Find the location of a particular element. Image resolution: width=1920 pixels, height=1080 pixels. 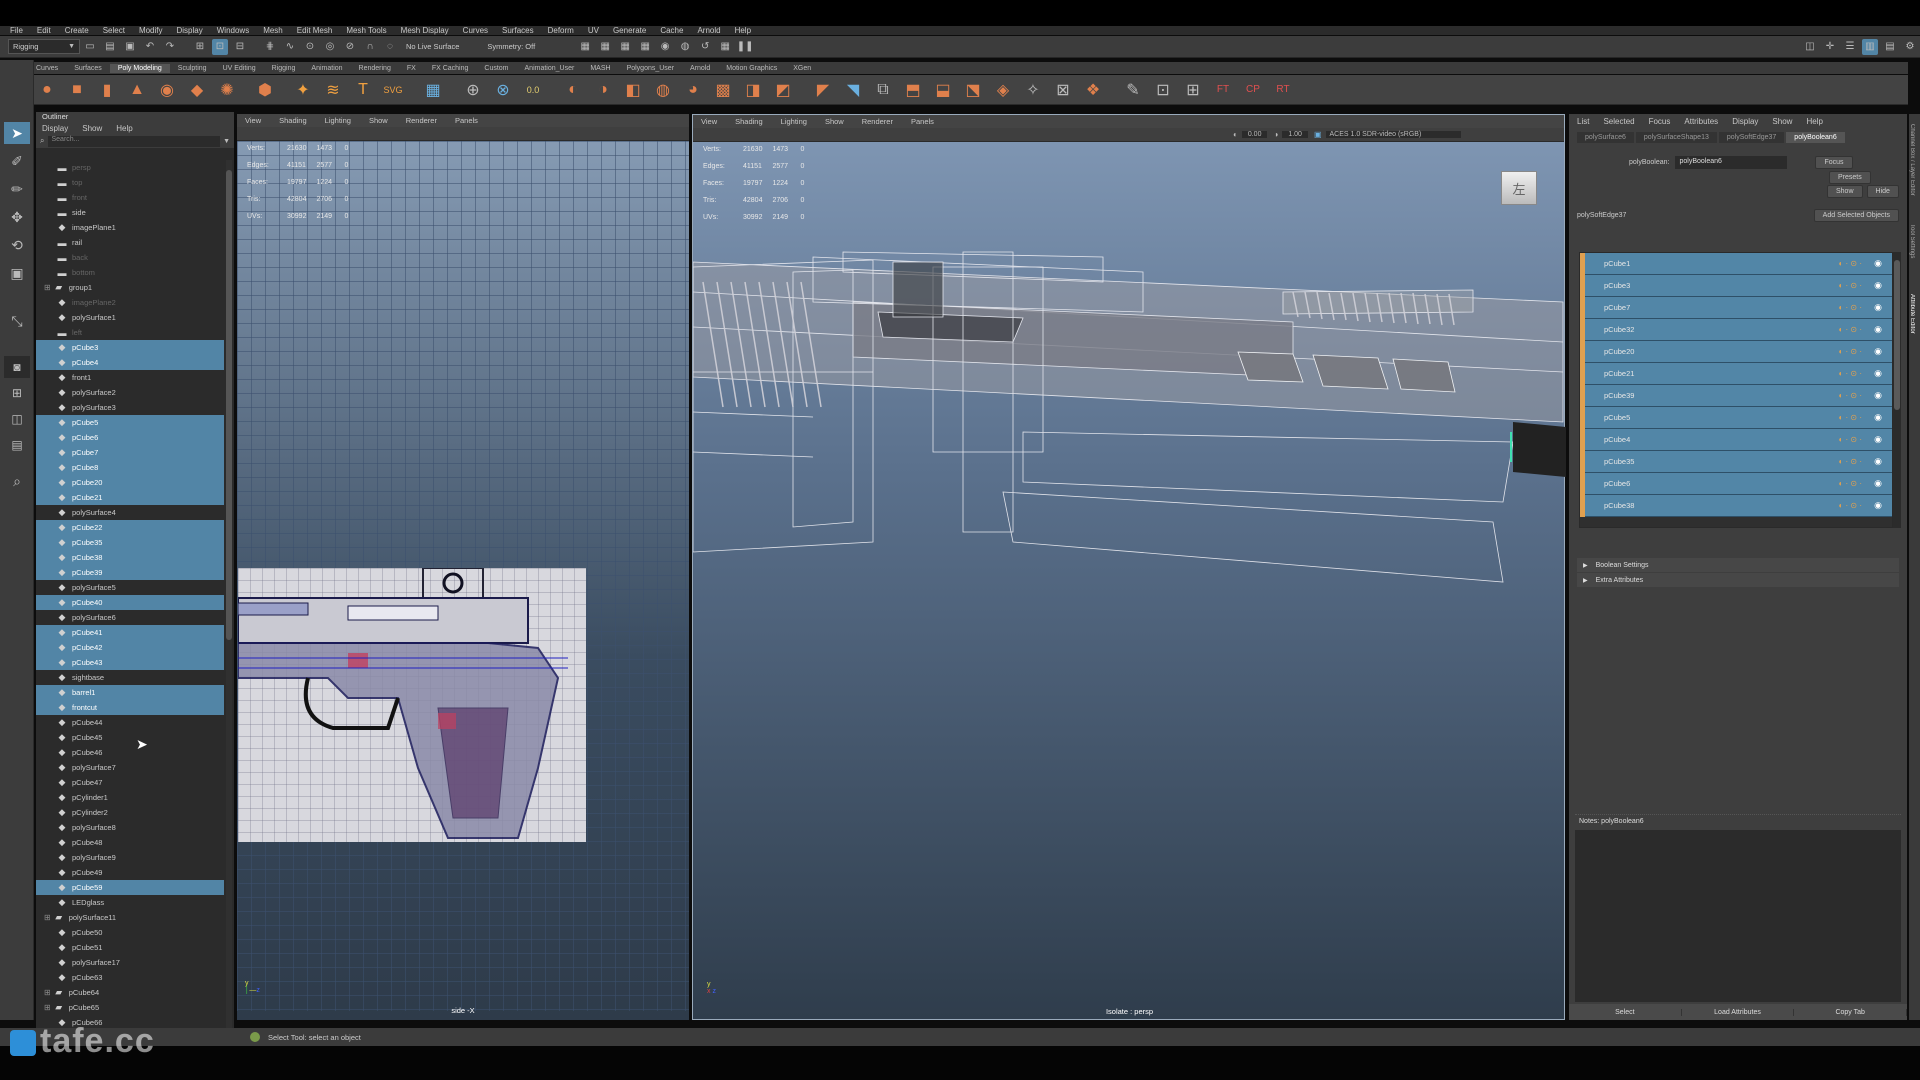

boolean-input-item: pCube21 ◐ · ⊙ · ◉ is located at coordinates (1736, 374).